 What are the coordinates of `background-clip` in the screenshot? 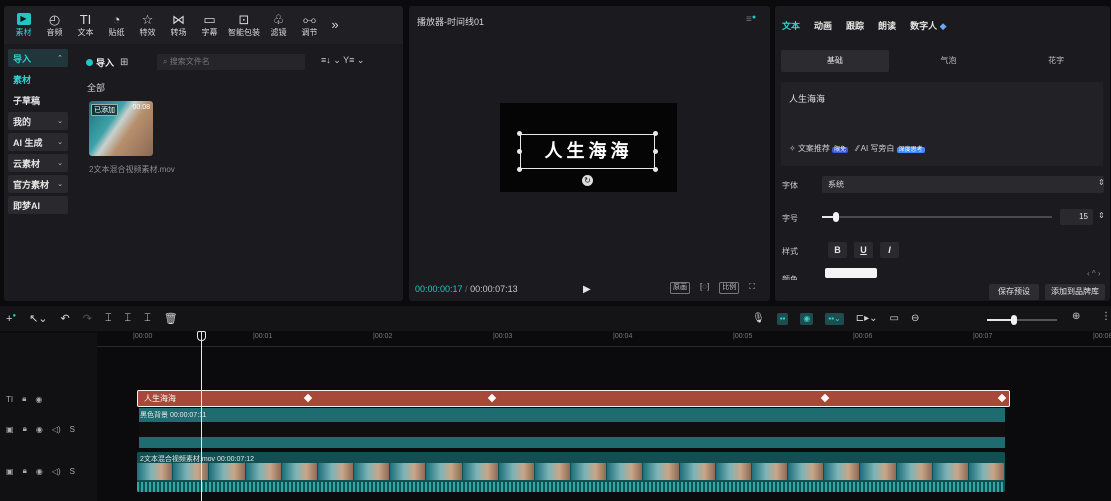 It's located at (572, 428).